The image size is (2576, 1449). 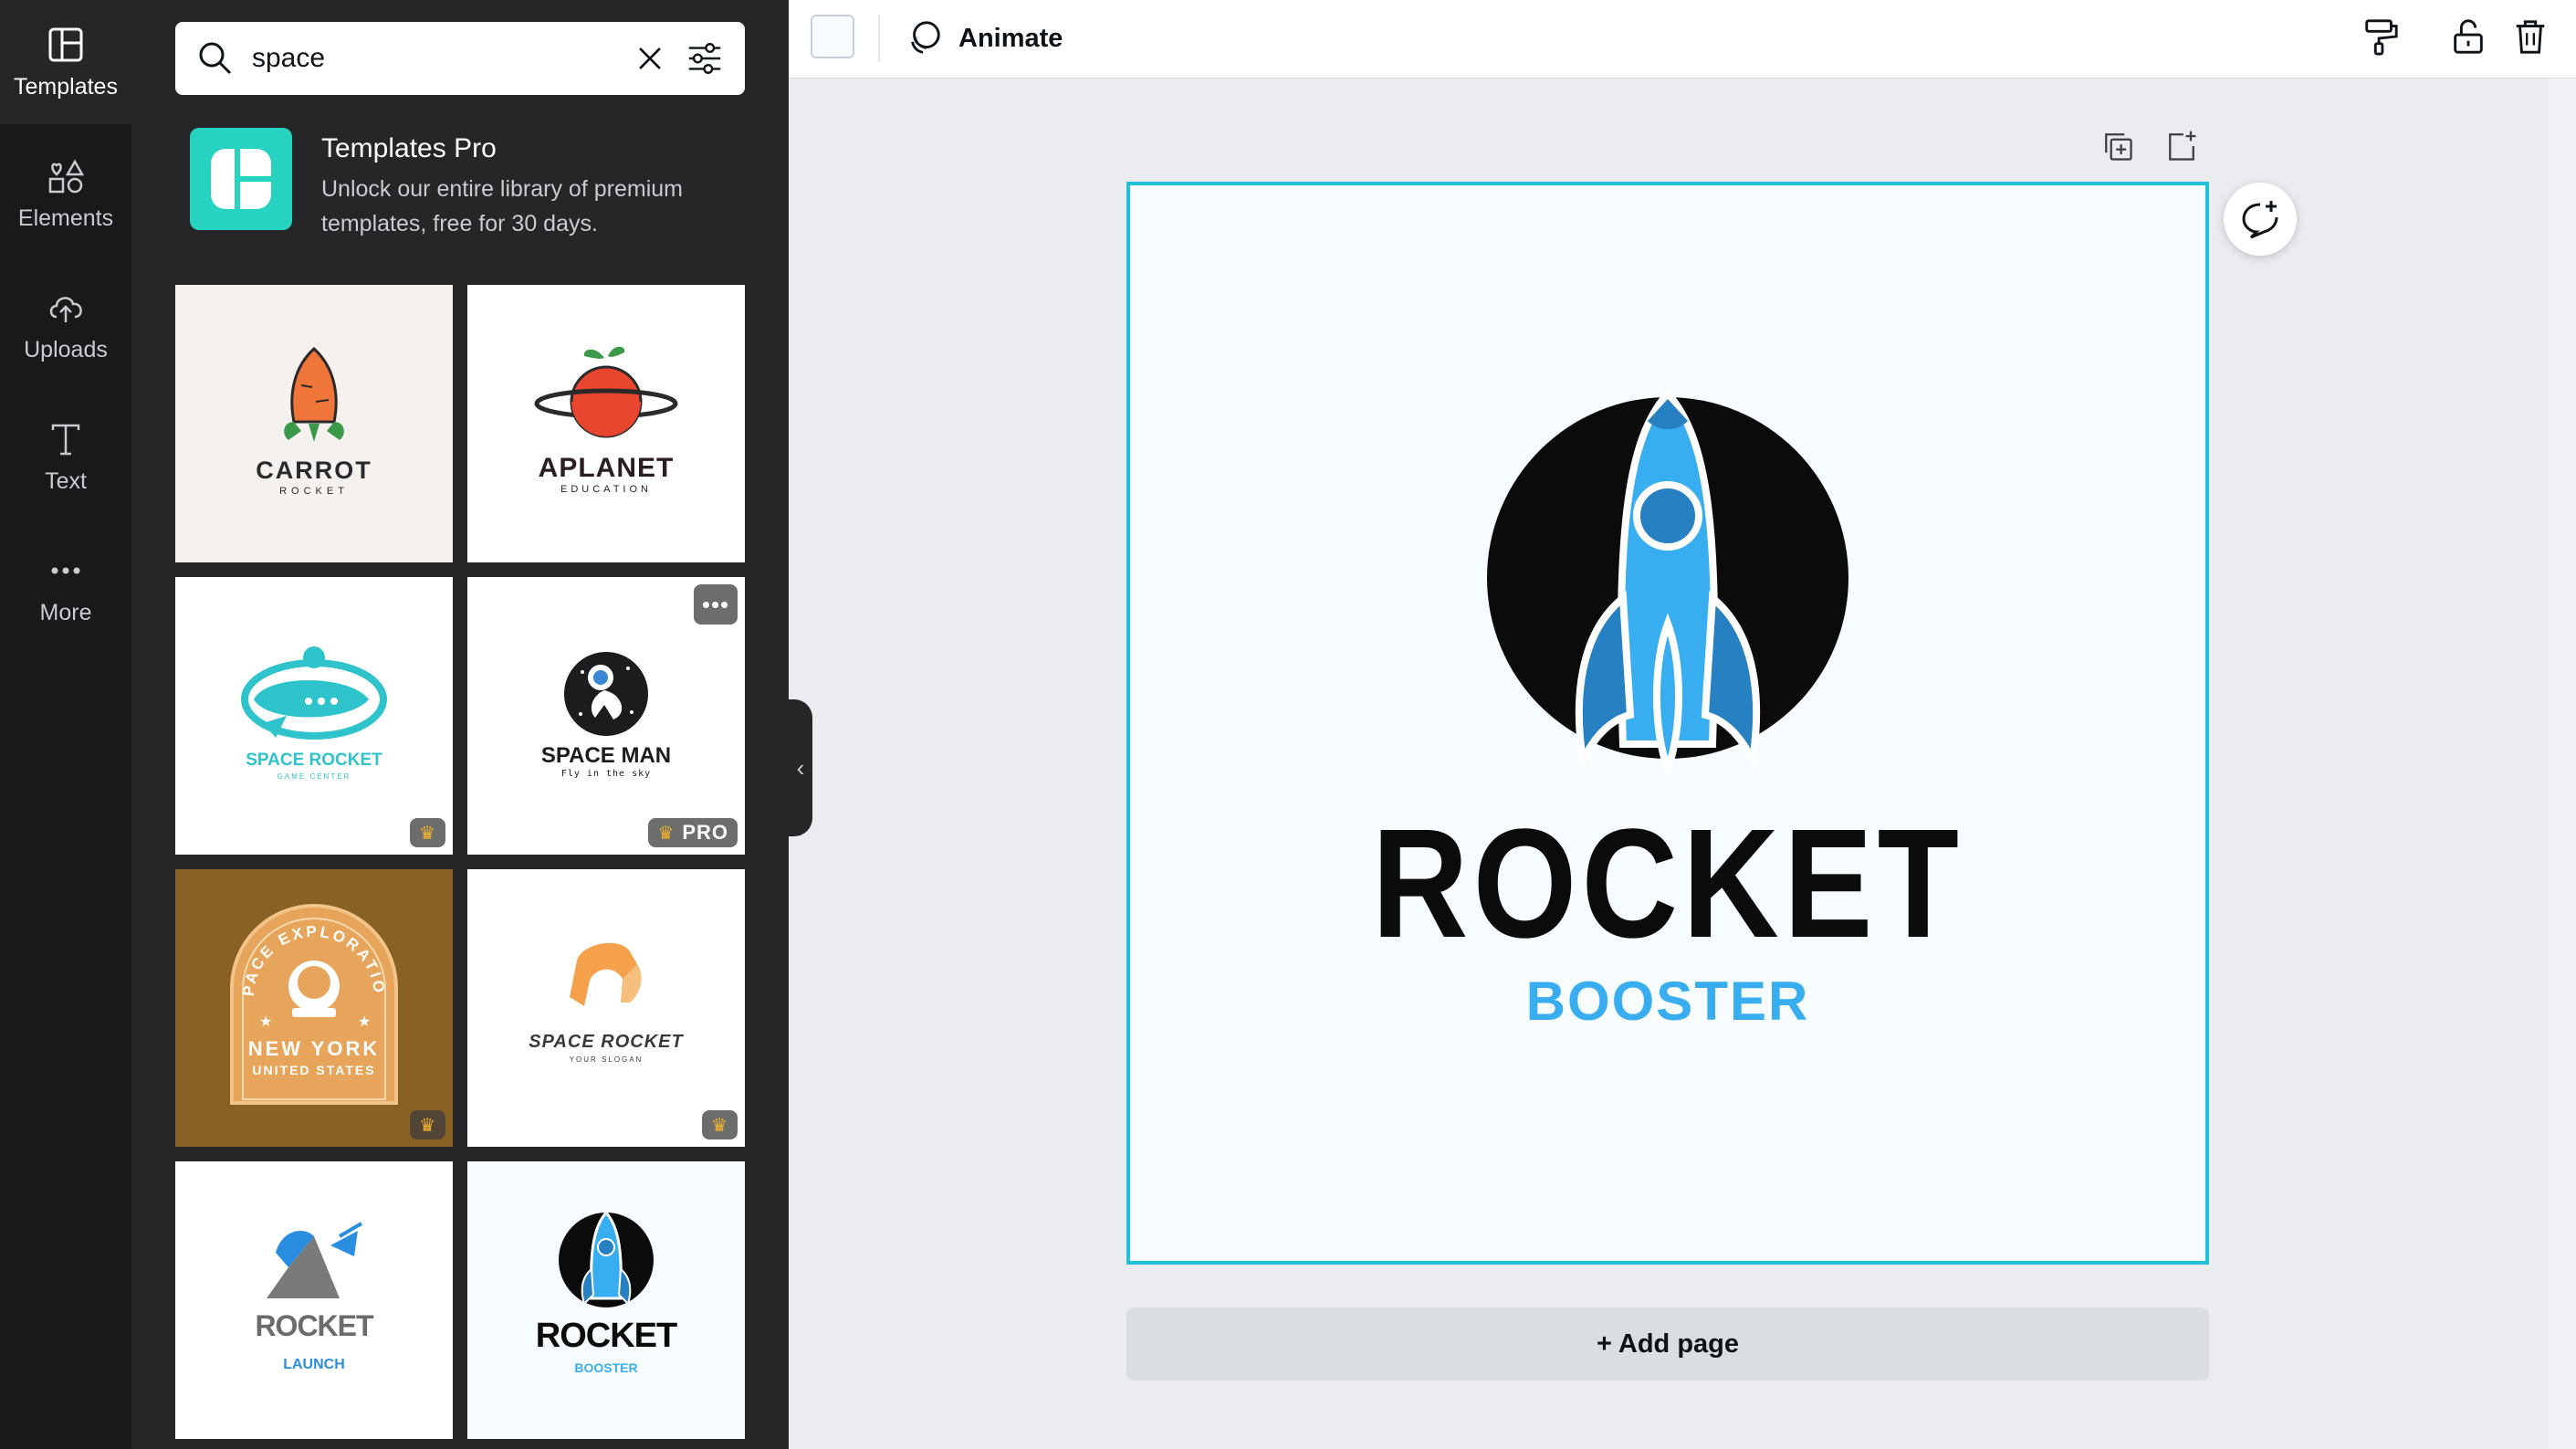 What do you see at coordinates (606, 716) in the screenshot?
I see `template-card-space-man: SPACE MAN Fly in the sky ••• ♛ PRO` at bounding box center [606, 716].